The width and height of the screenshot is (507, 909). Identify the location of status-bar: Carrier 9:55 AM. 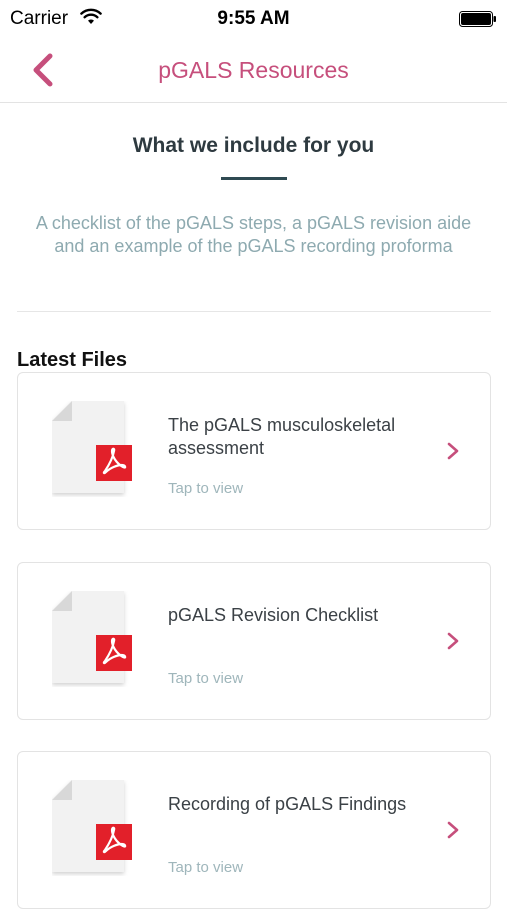
(253, 19).